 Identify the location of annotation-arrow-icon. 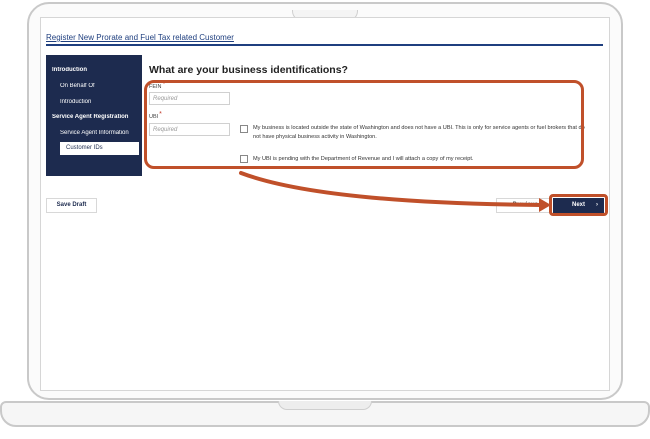
(395, 191).